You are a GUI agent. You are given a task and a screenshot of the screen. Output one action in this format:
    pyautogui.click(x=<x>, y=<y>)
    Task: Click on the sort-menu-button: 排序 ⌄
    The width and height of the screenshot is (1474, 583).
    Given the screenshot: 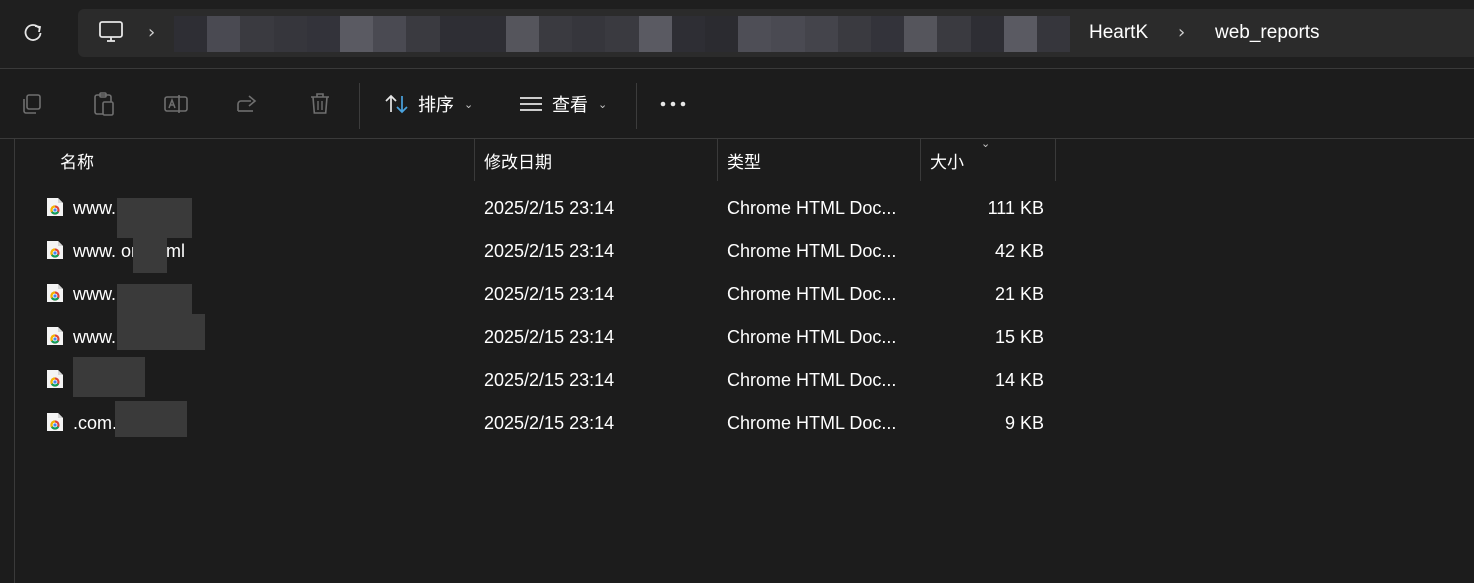 What is the action you would take?
    pyautogui.click(x=428, y=104)
    